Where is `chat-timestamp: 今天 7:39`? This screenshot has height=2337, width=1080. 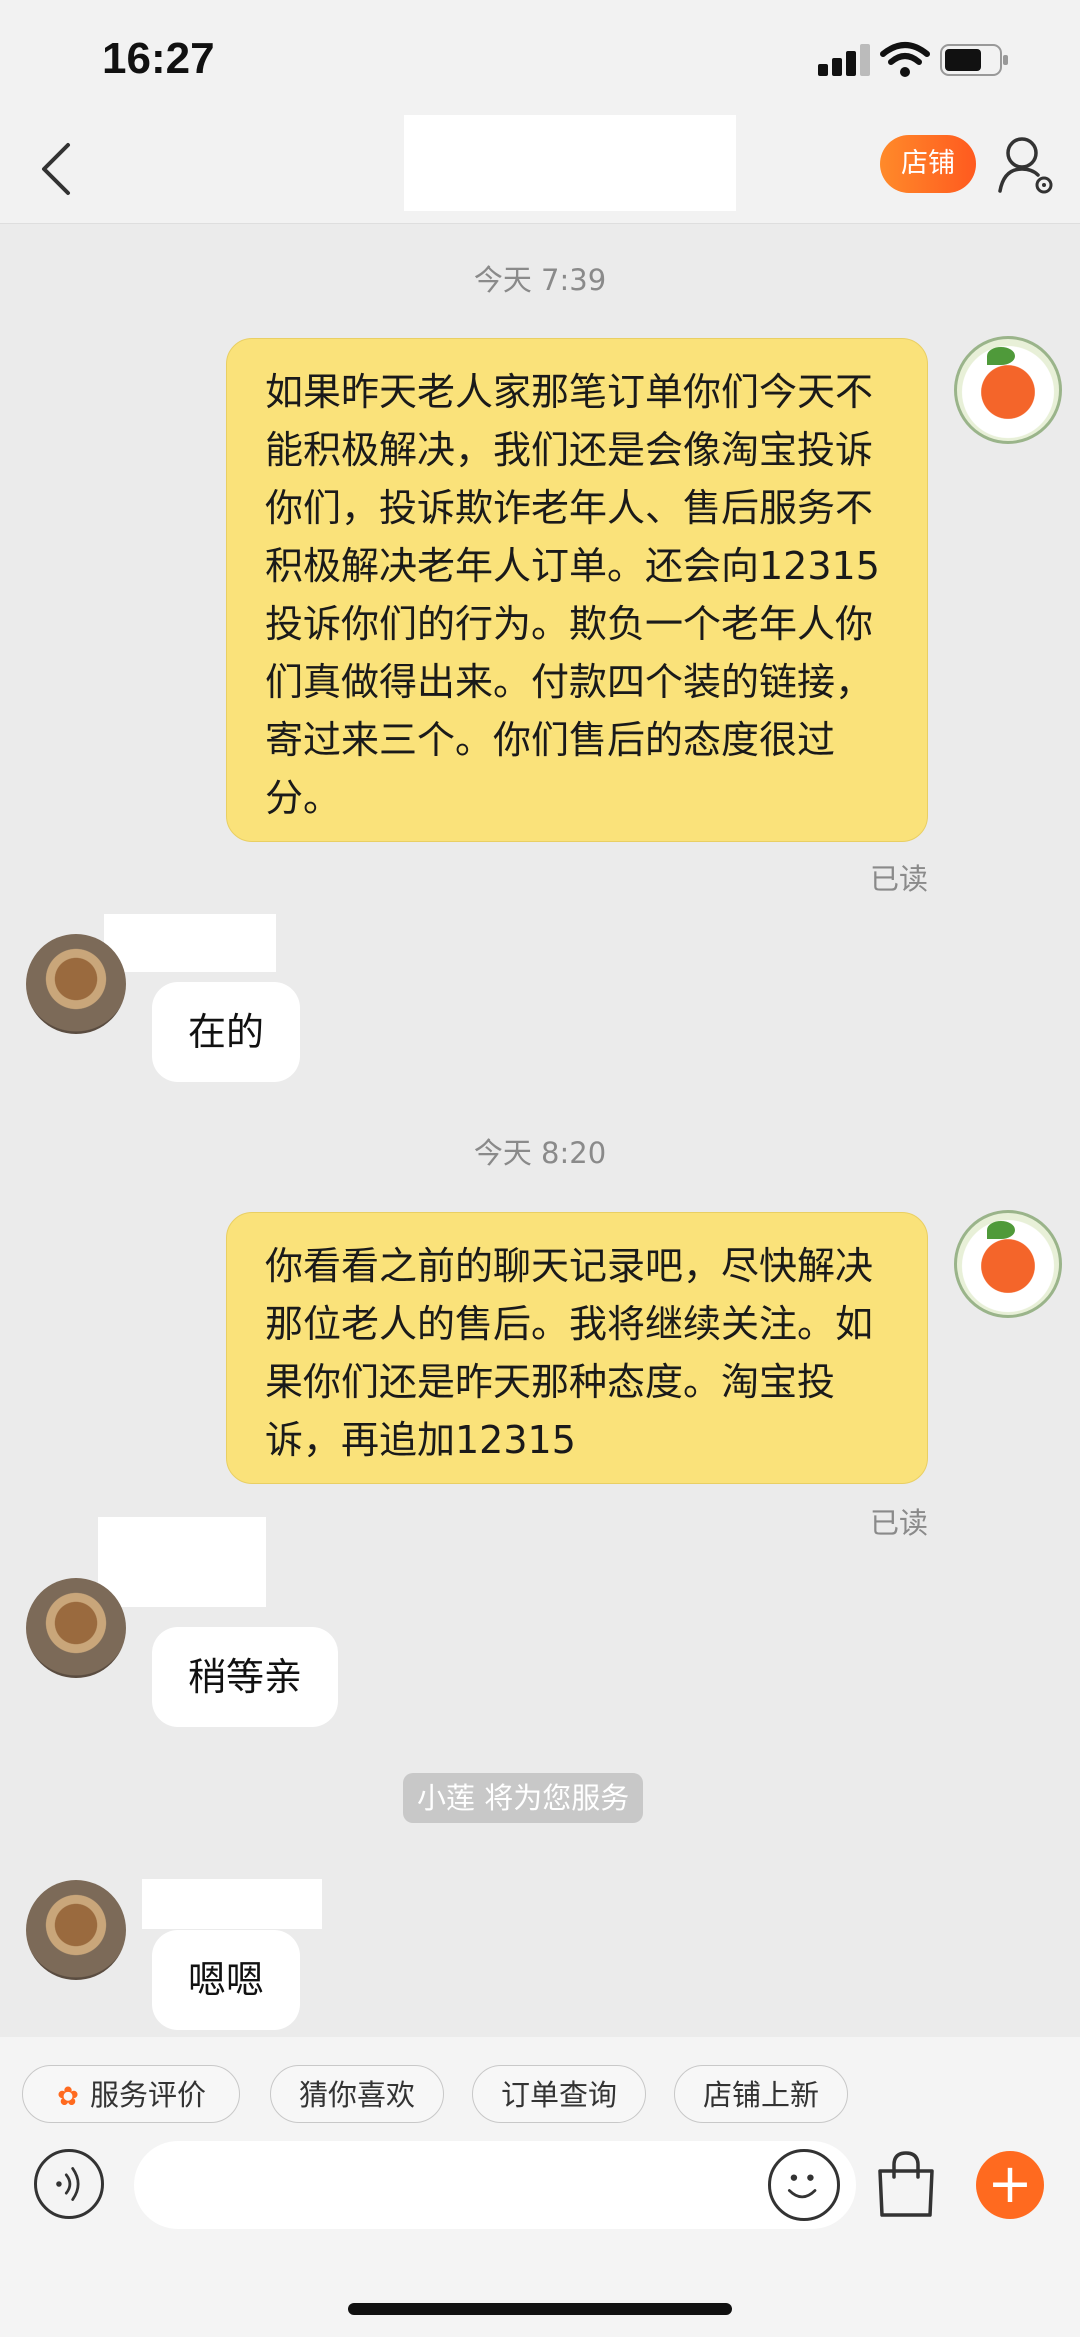
chat-timestamp: 今天 7:39 is located at coordinates (540, 280).